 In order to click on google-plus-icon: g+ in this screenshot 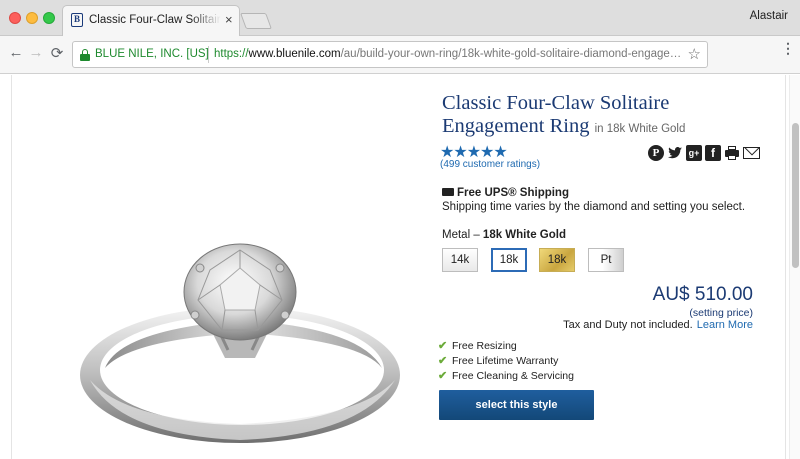, I will do `click(694, 153)`.